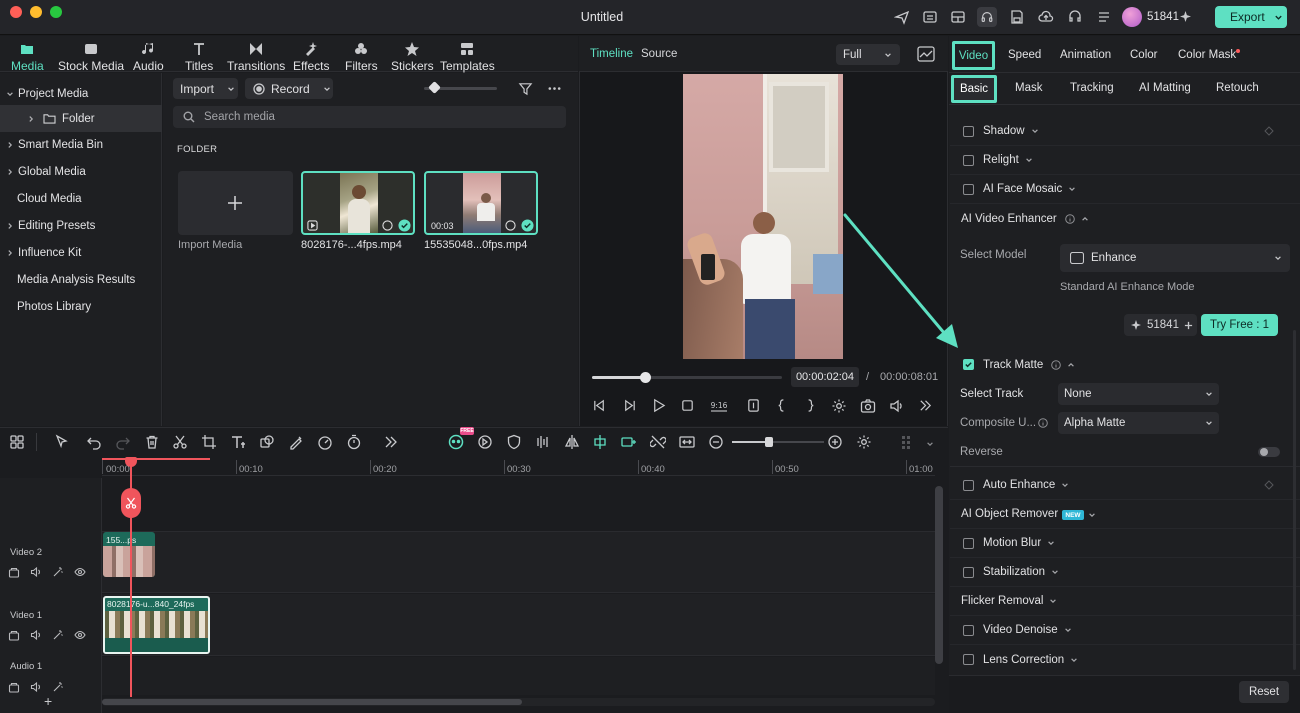 This screenshot has width=1300, height=713. I want to click on menu-icon, so click(1104, 17).